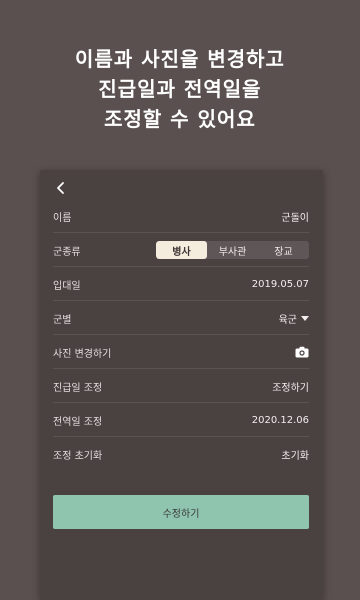 This screenshot has height=600, width=360. Describe the element at coordinates (180, 59) in the screenshot. I see `headline-line-1: 이름과 사진을 변경하고` at that location.